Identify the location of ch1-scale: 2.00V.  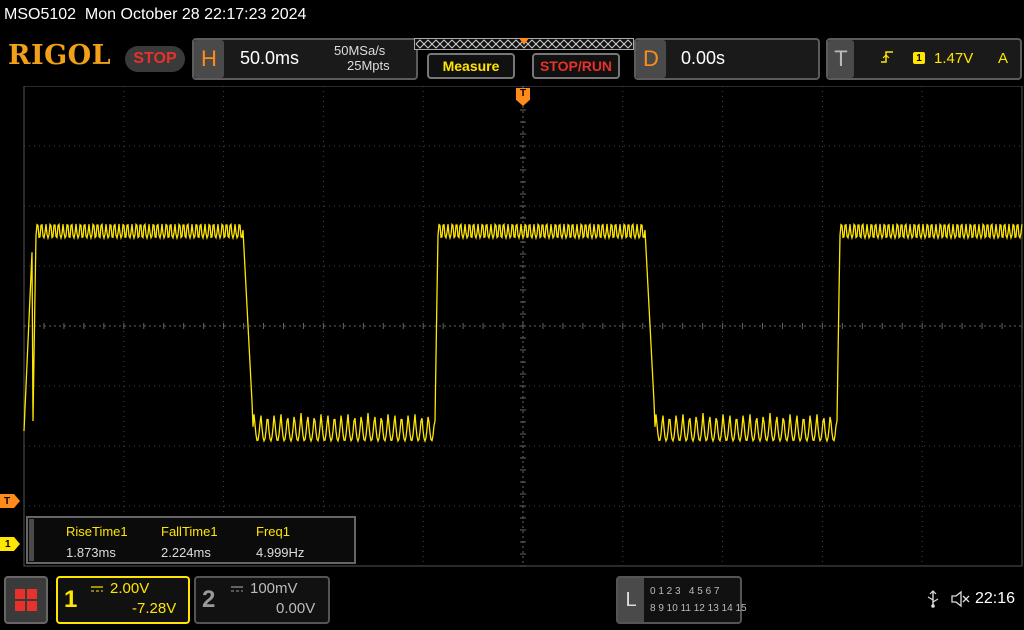
(130, 588).